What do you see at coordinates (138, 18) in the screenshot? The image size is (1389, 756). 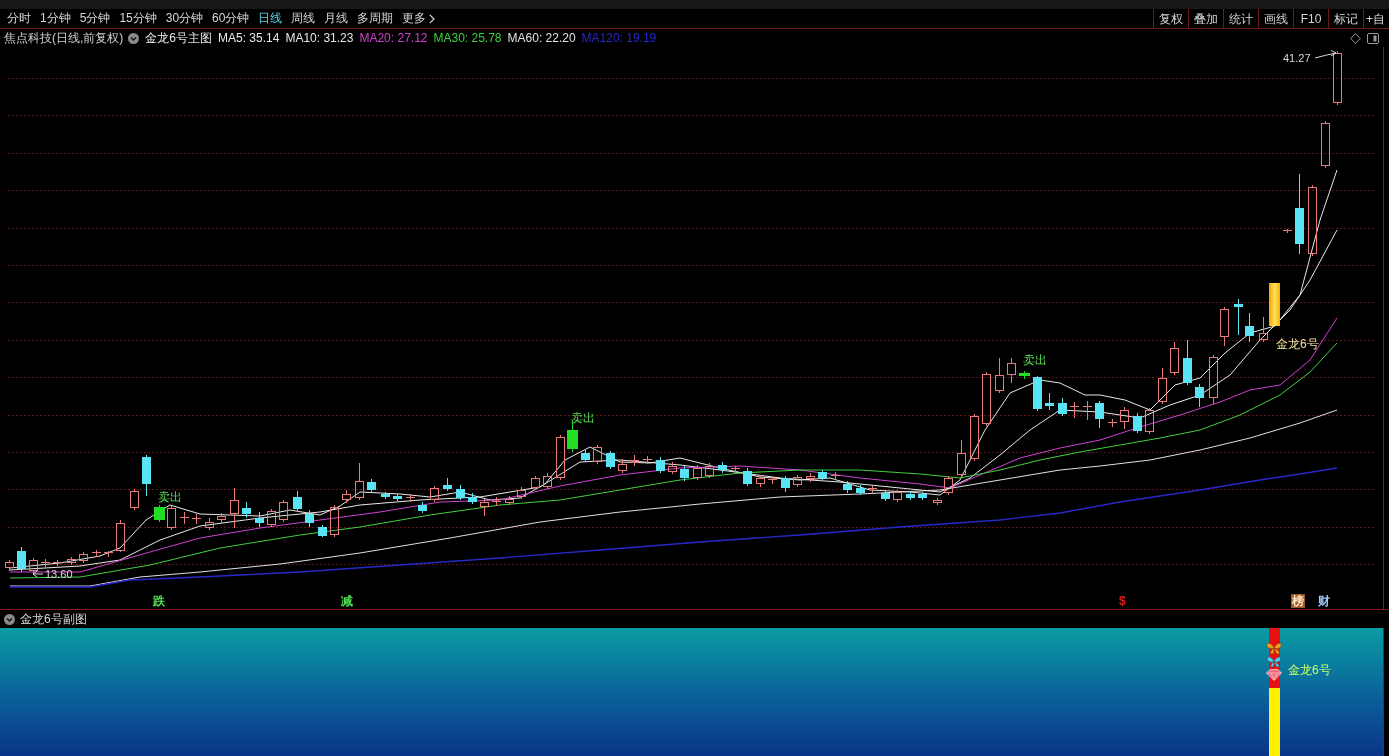 I see `period-tab: 15分钟` at bounding box center [138, 18].